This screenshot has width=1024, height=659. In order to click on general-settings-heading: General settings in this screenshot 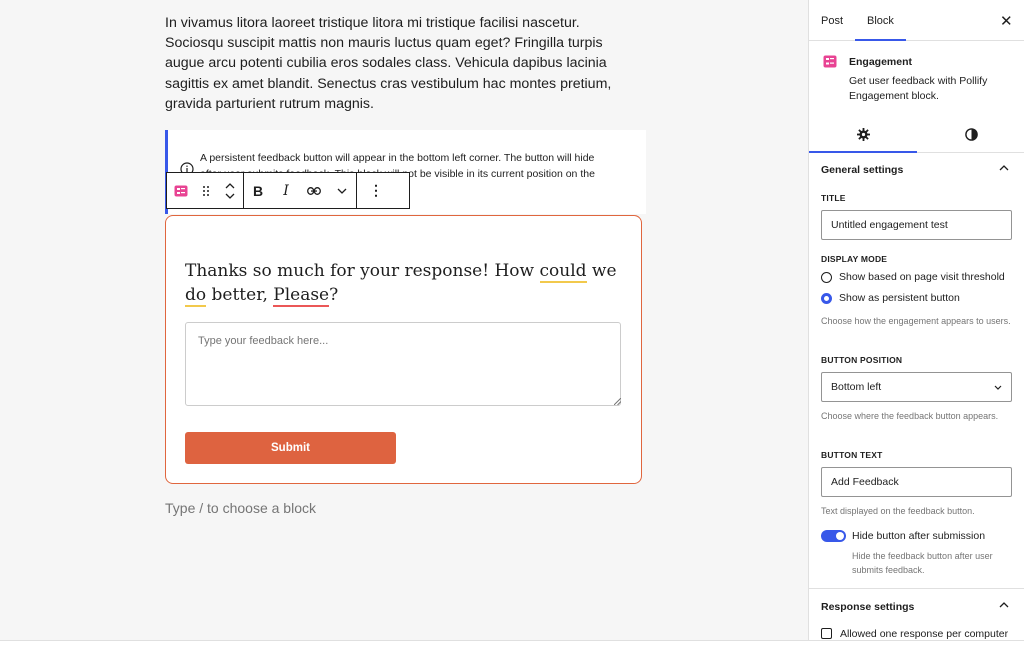, I will do `click(862, 170)`.